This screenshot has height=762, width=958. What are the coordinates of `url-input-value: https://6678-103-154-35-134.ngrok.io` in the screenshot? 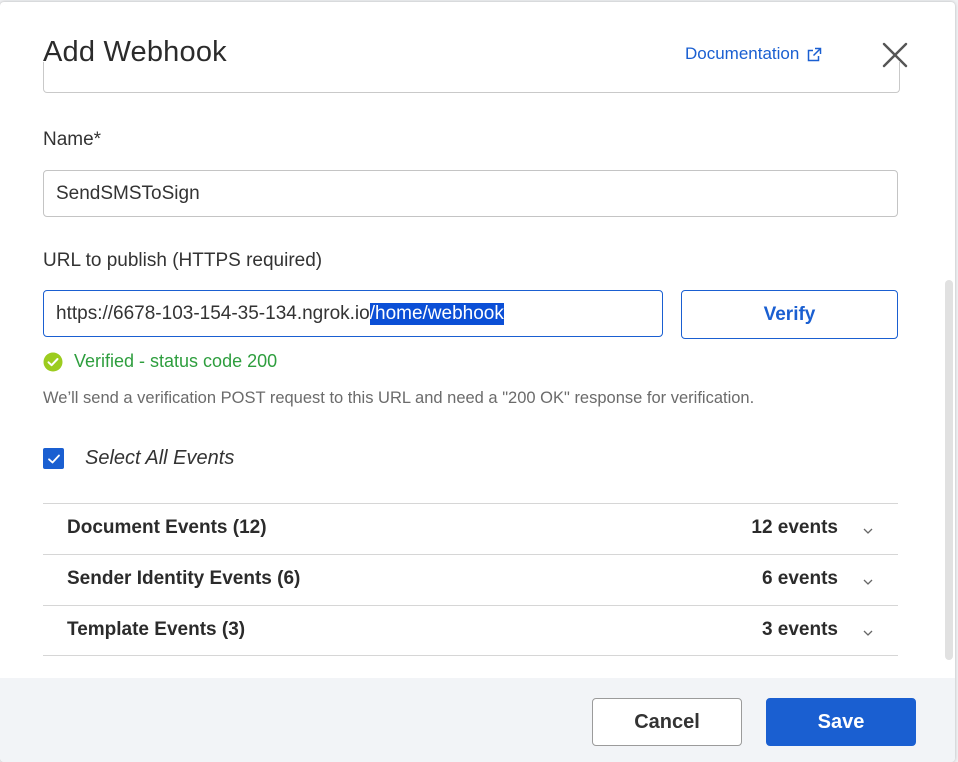 It's located at (213, 313).